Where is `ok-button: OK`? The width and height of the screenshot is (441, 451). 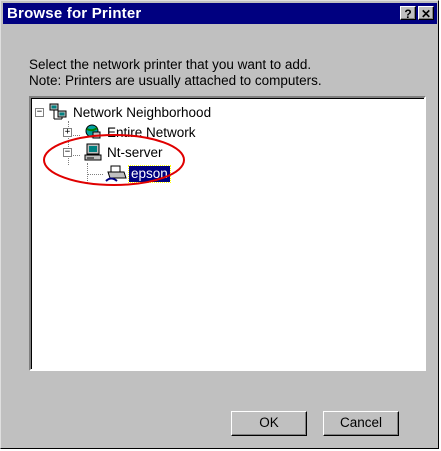 ok-button: OK is located at coordinates (269, 423).